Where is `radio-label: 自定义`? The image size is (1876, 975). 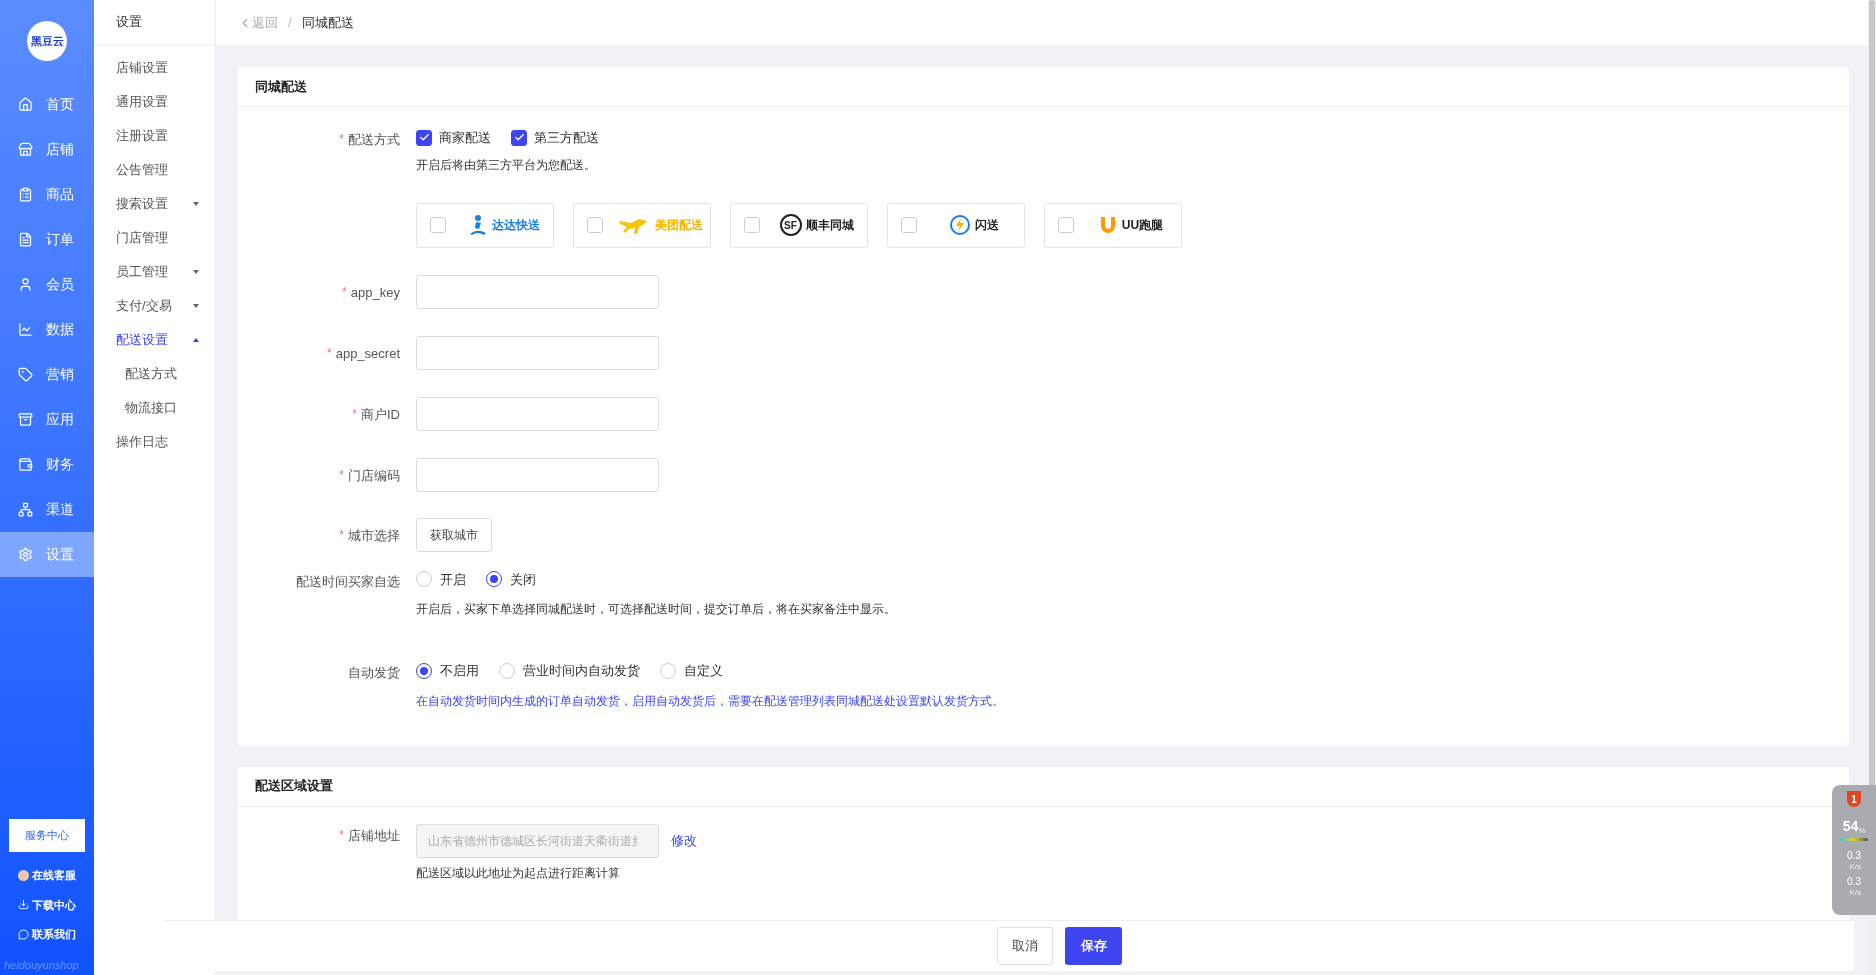 radio-label: 自定义 is located at coordinates (703, 671).